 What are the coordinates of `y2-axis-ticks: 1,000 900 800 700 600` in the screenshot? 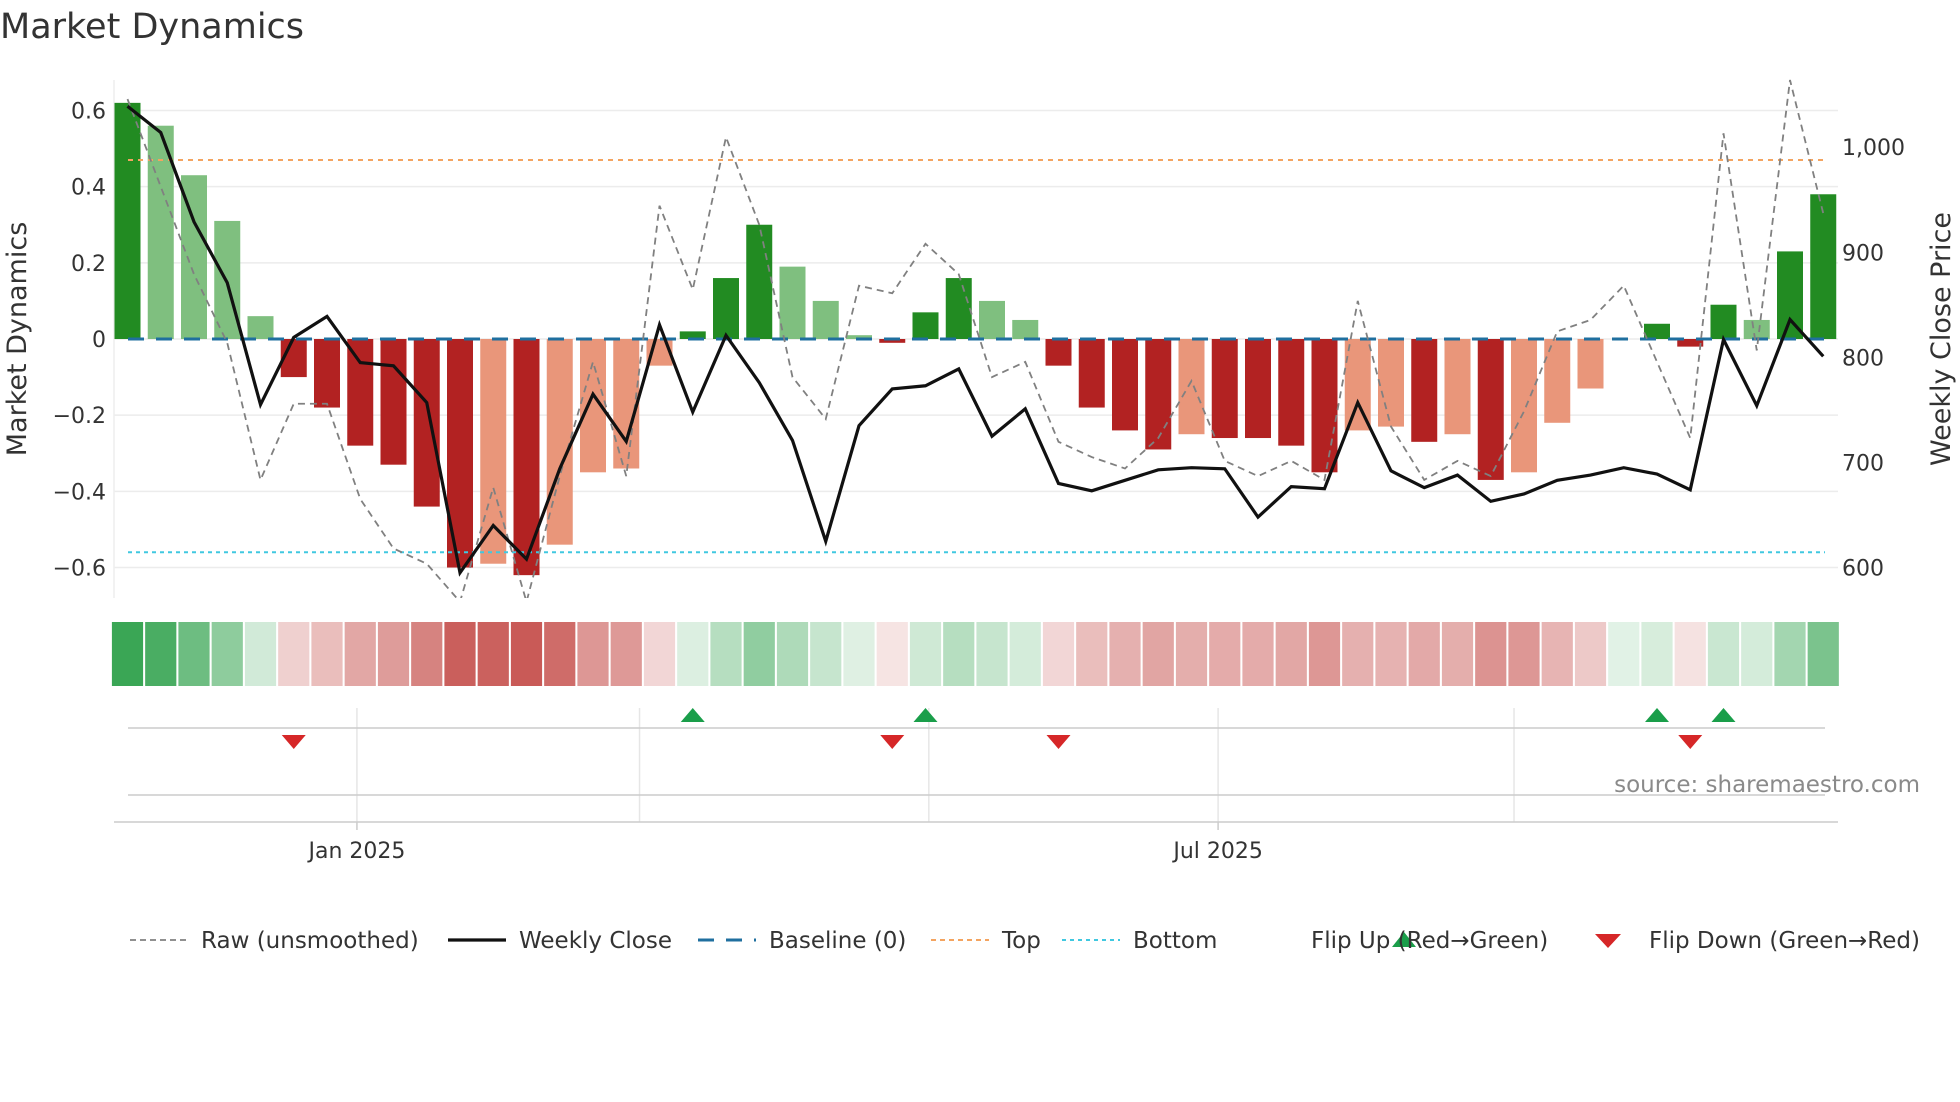 It's located at (1873, 358).